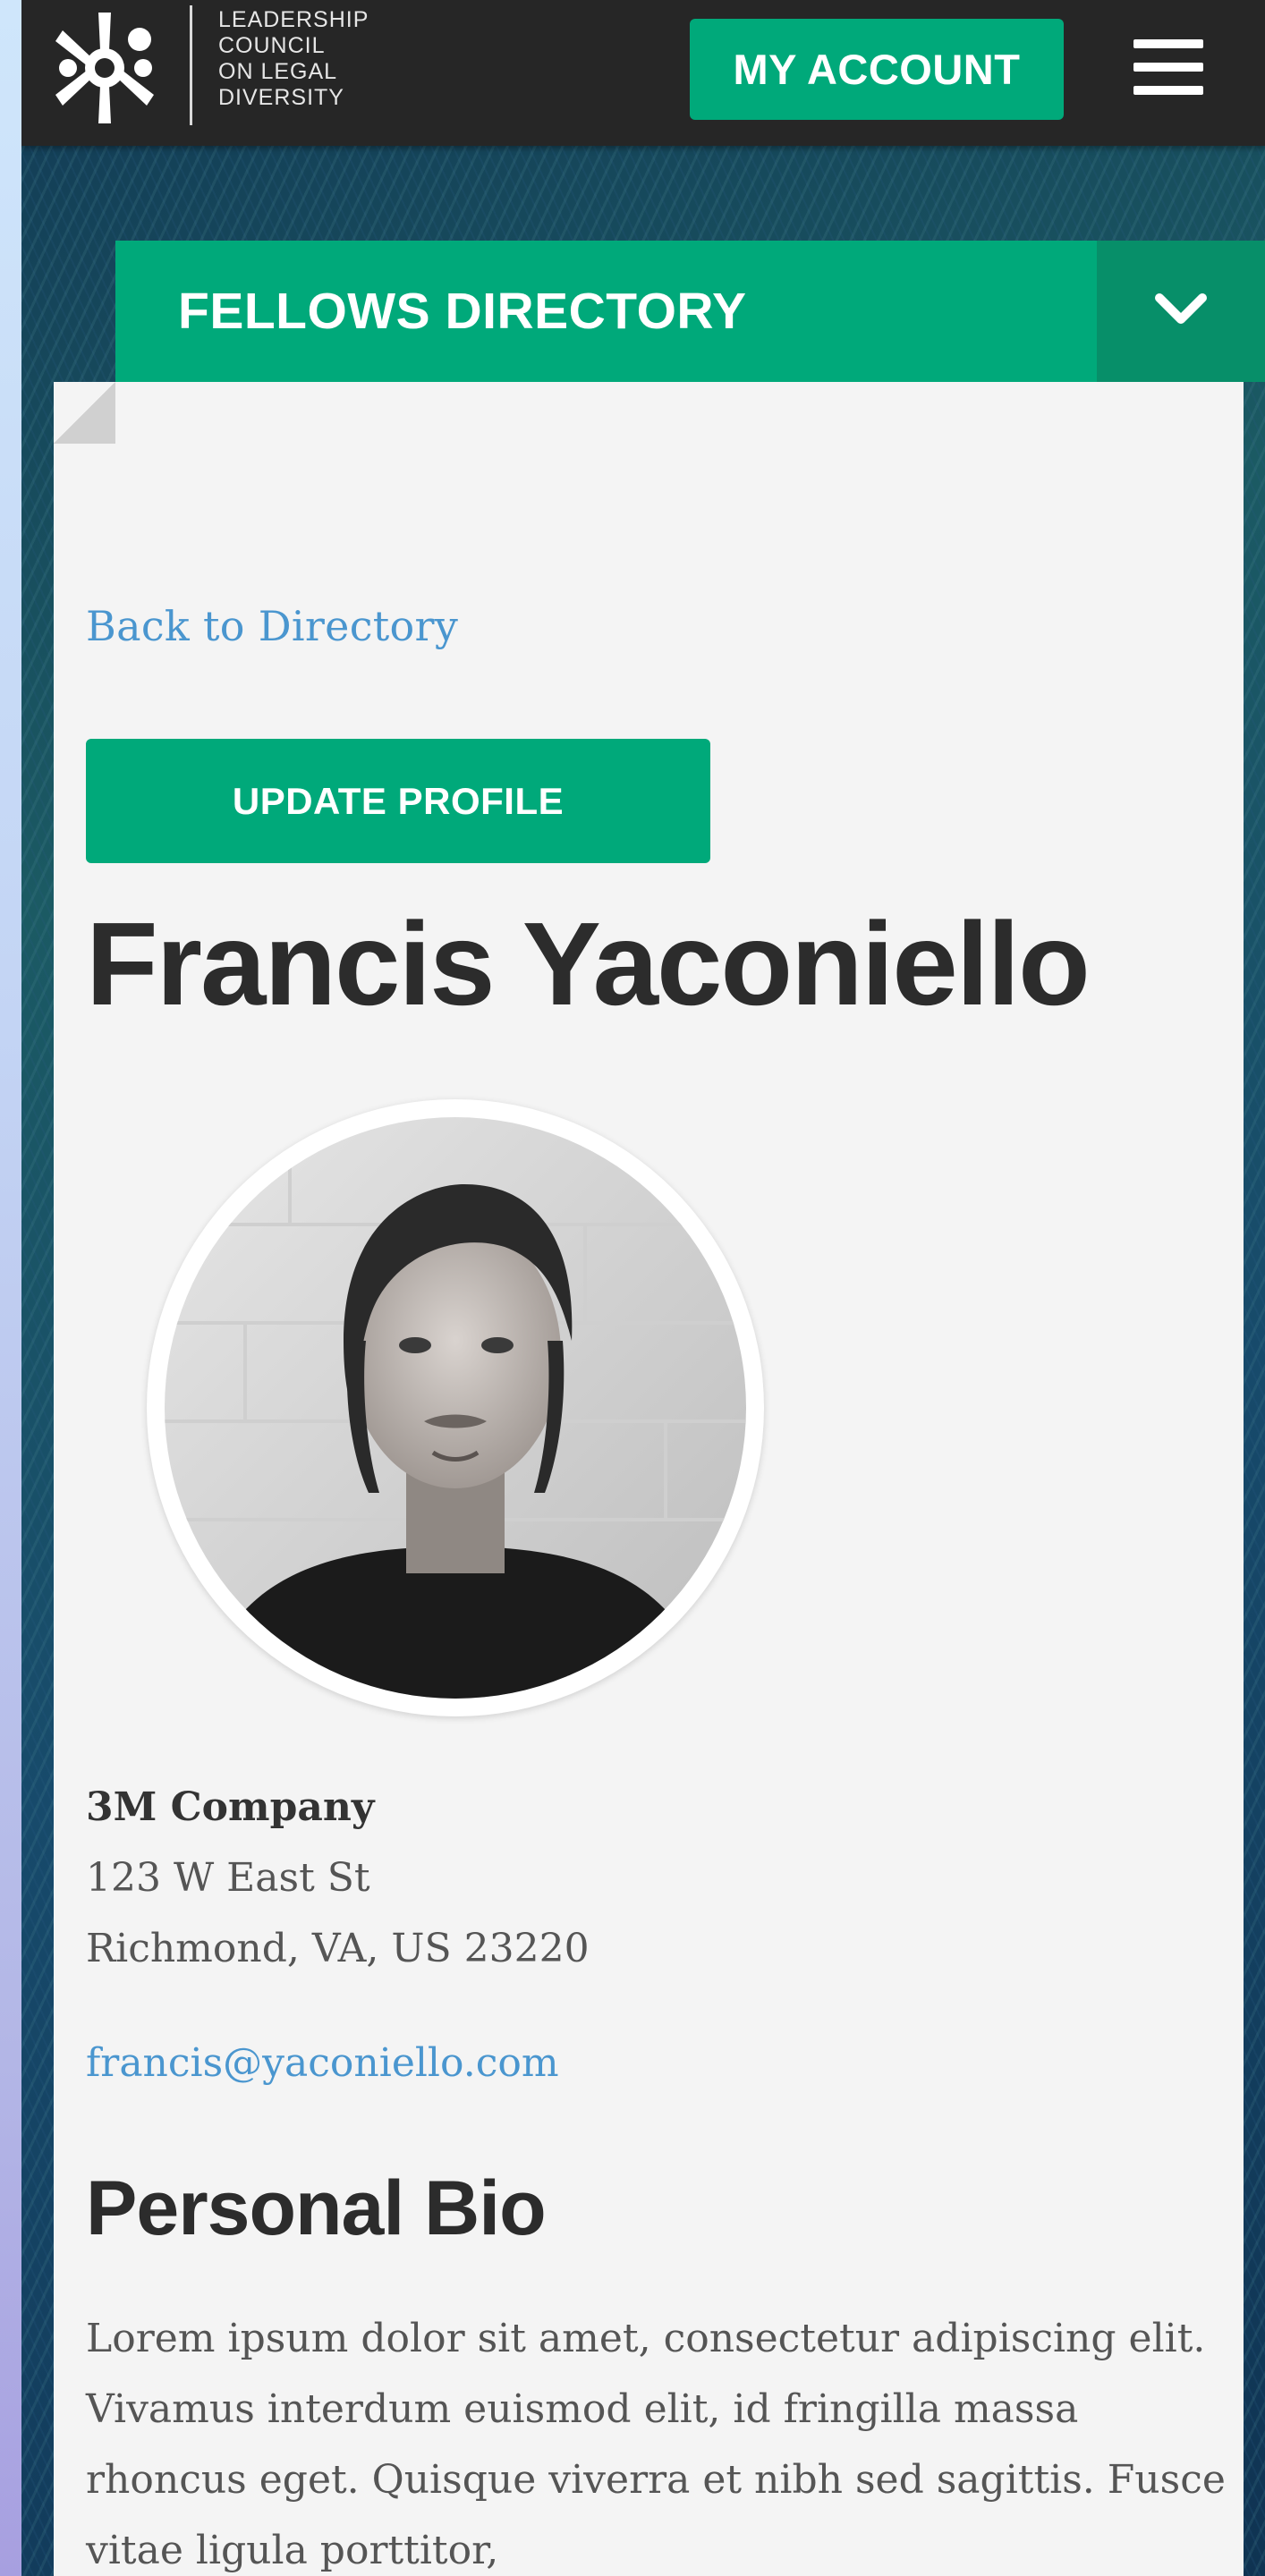 This screenshot has width=1265, height=2576. What do you see at coordinates (1168, 67) in the screenshot?
I see `hamburger-menu-icon` at bounding box center [1168, 67].